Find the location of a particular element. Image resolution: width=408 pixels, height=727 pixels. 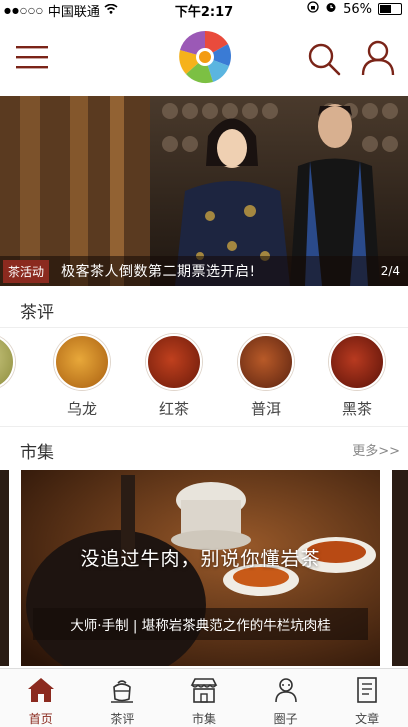

category-label: 茶 is located at coordinates (11, 408).